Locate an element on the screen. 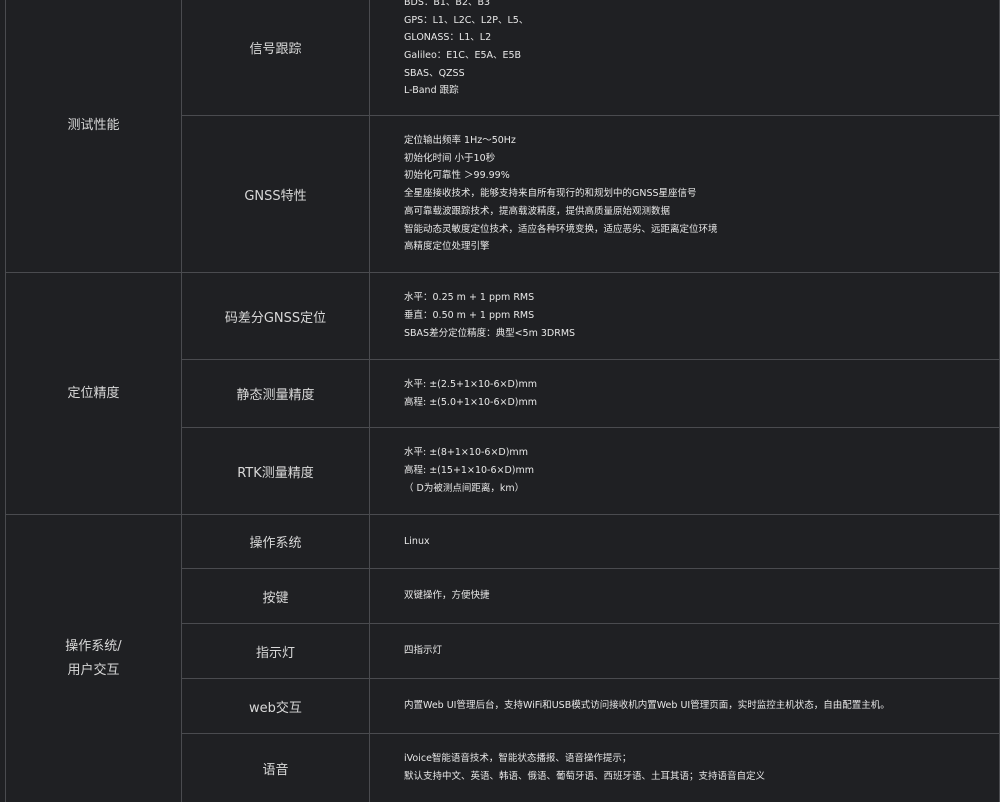 The image size is (1000, 802). category-accuracy: 定位精度 is located at coordinates (93, 393).